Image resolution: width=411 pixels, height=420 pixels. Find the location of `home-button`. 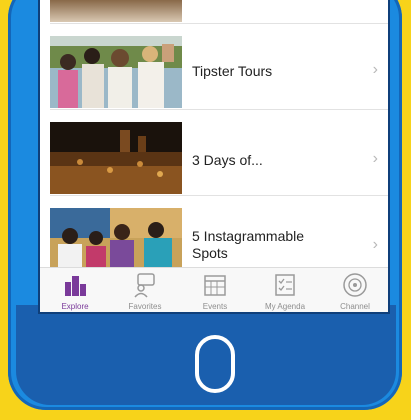

home-button is located at coordinates (215, 364).